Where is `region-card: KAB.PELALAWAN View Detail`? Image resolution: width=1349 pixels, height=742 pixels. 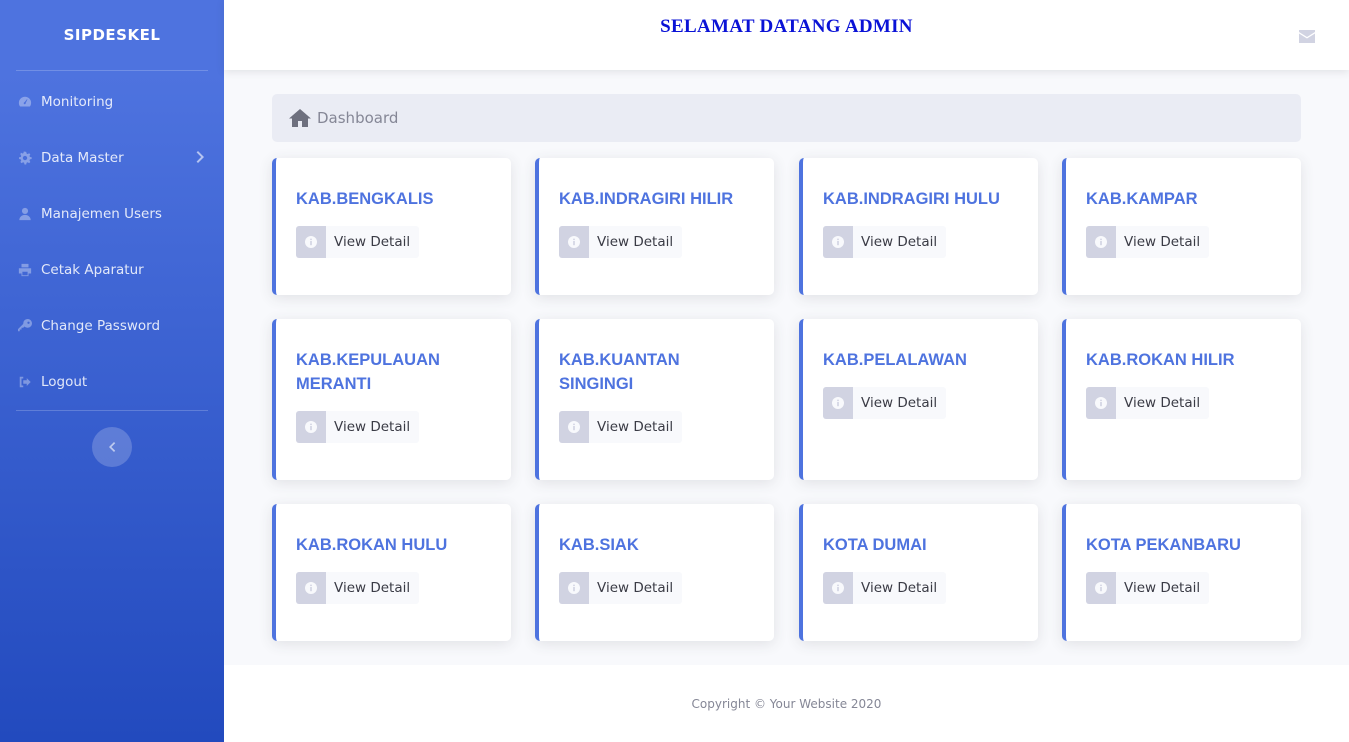
region-card: KAB.PELALAWAN View Detail is located at coordinates (918, 399).